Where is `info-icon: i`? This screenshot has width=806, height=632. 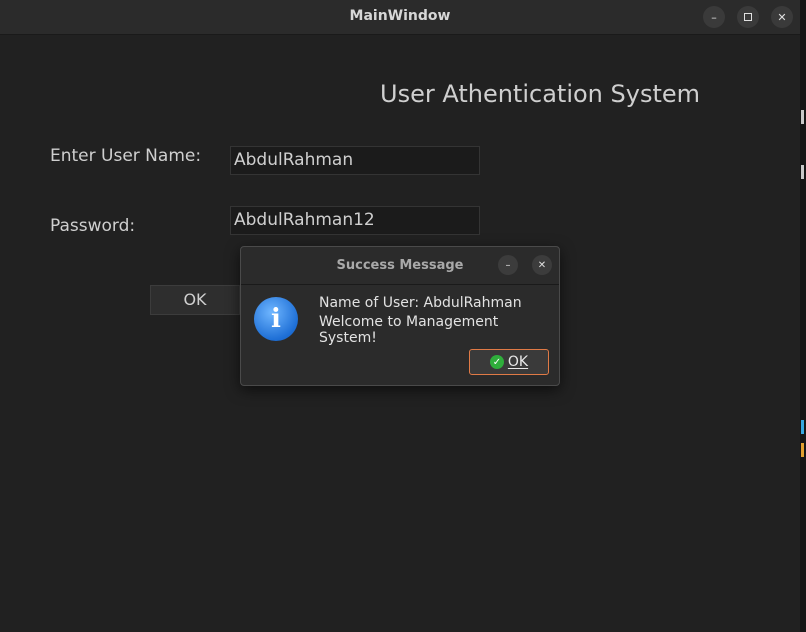 info-icon: i is located at coordinates (276, 319).